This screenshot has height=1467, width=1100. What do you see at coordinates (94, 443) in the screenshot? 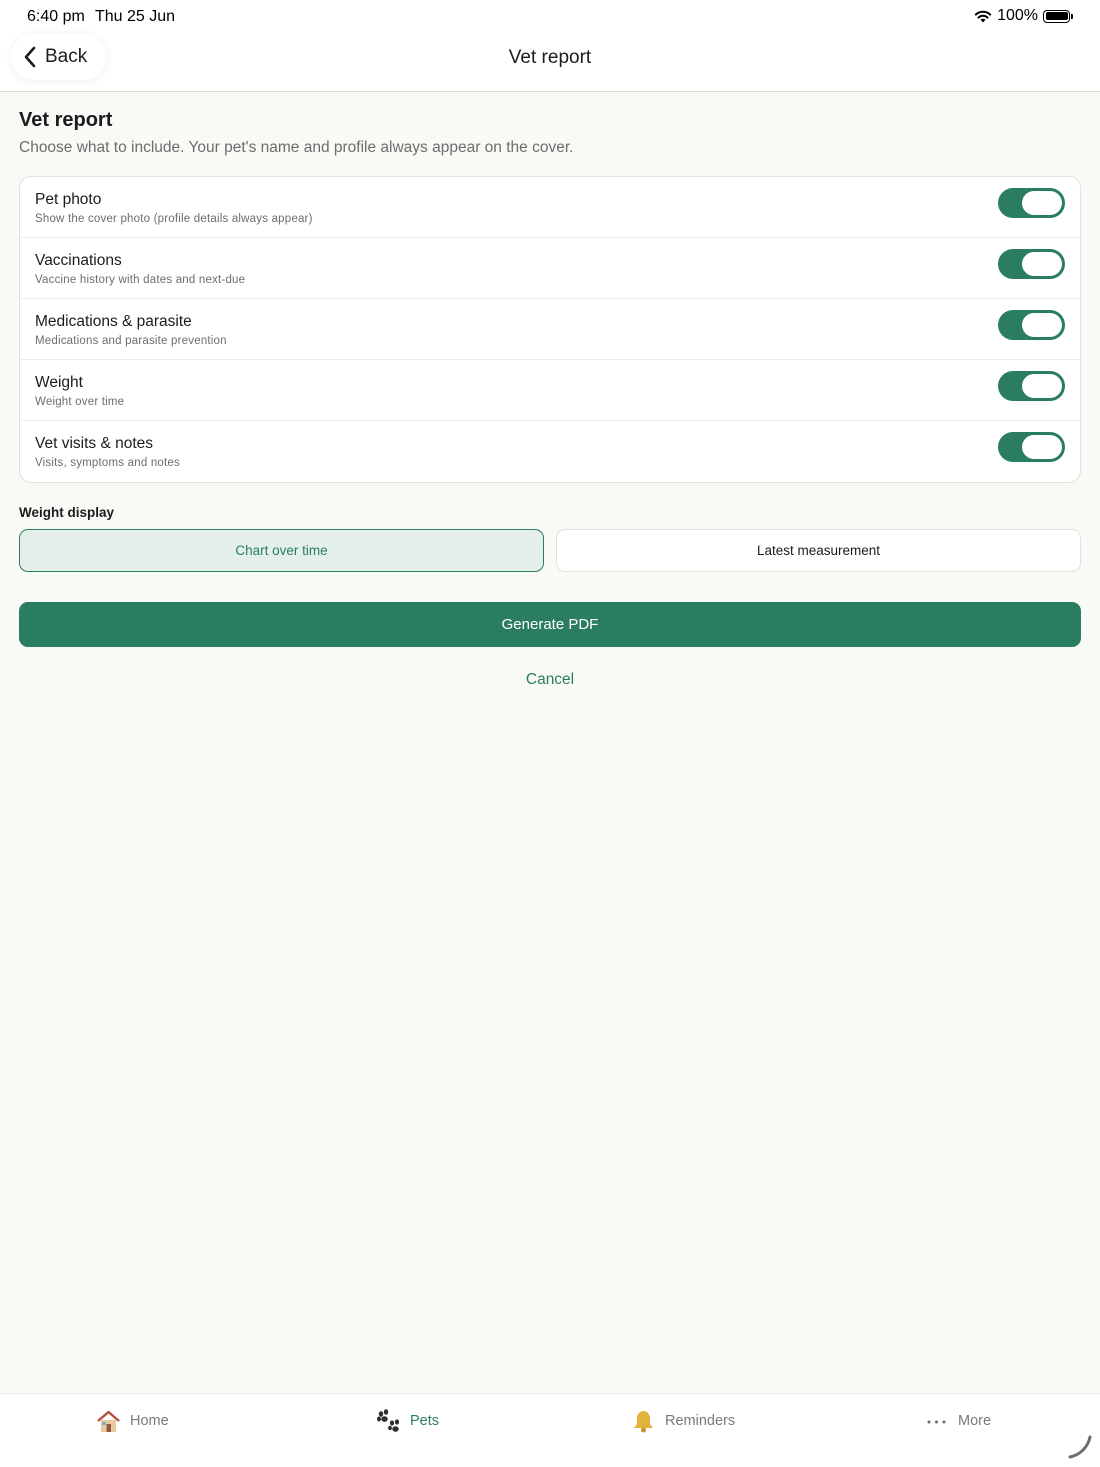
I see `option-title: Vet visits & notes` at bounding box center [94, 443].